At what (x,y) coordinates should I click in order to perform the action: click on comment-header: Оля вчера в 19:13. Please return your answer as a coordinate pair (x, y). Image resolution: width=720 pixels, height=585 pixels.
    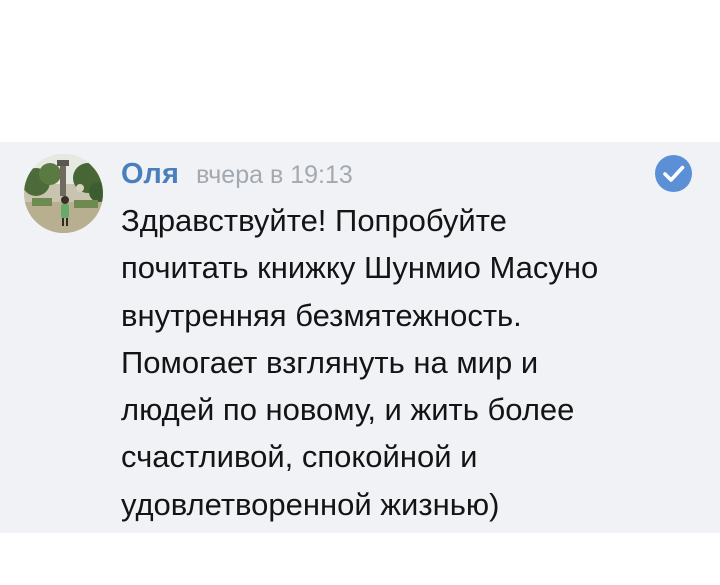
    Looking at the image, I should click on (237, 176).